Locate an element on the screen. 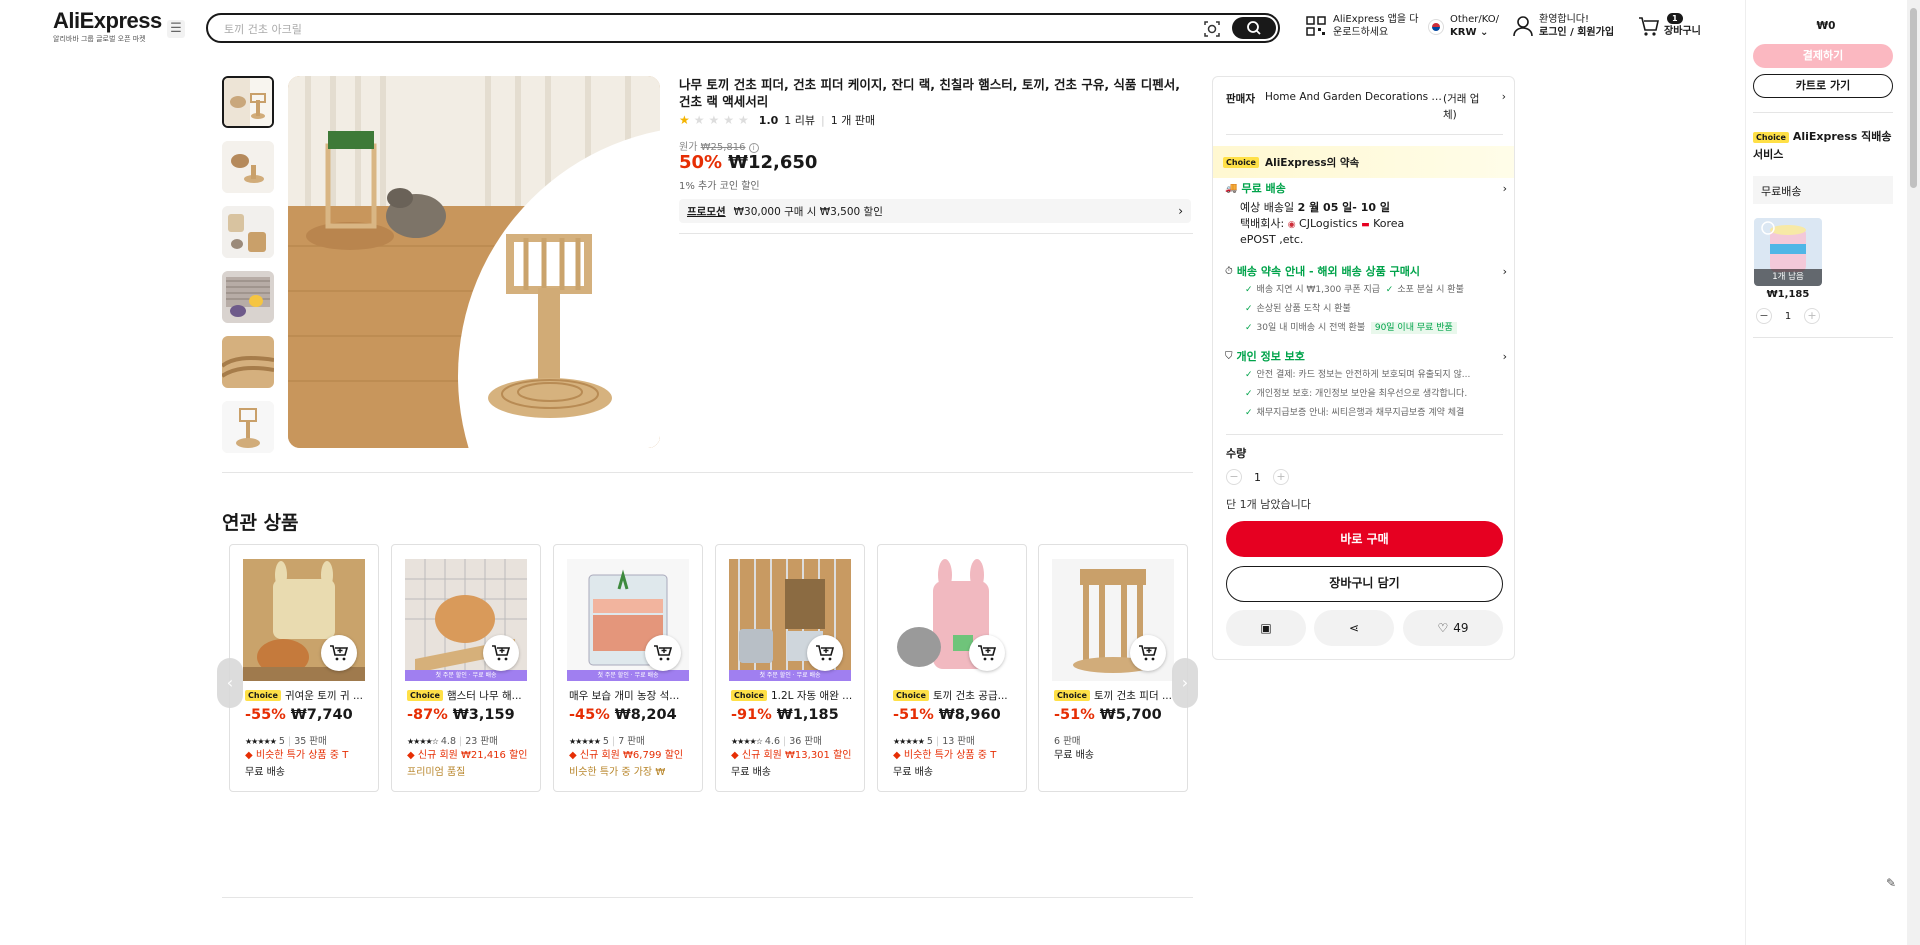 Image resolution: width=1920 pixels, height=945 pixels. user-icon is located at coordinates (1523, 26).